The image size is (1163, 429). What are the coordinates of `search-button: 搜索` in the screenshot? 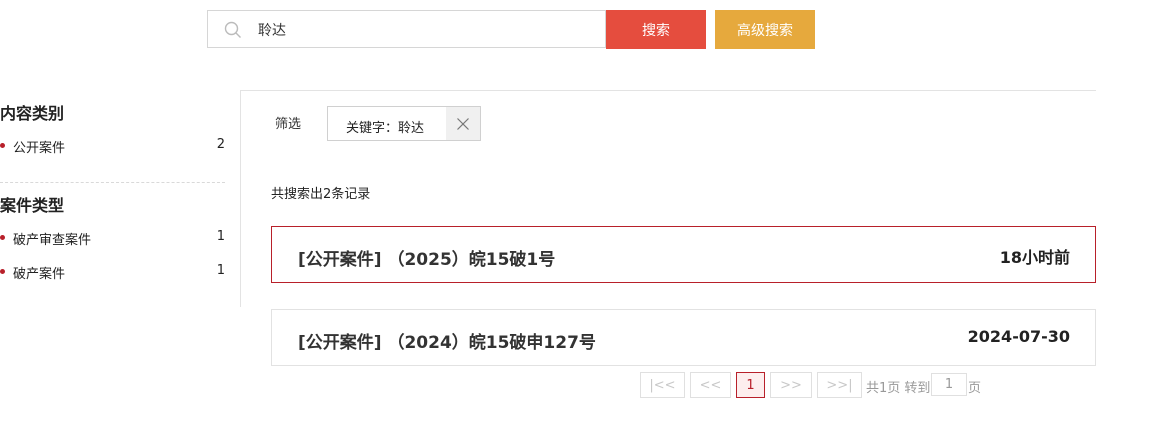 It's located at (656, 29).